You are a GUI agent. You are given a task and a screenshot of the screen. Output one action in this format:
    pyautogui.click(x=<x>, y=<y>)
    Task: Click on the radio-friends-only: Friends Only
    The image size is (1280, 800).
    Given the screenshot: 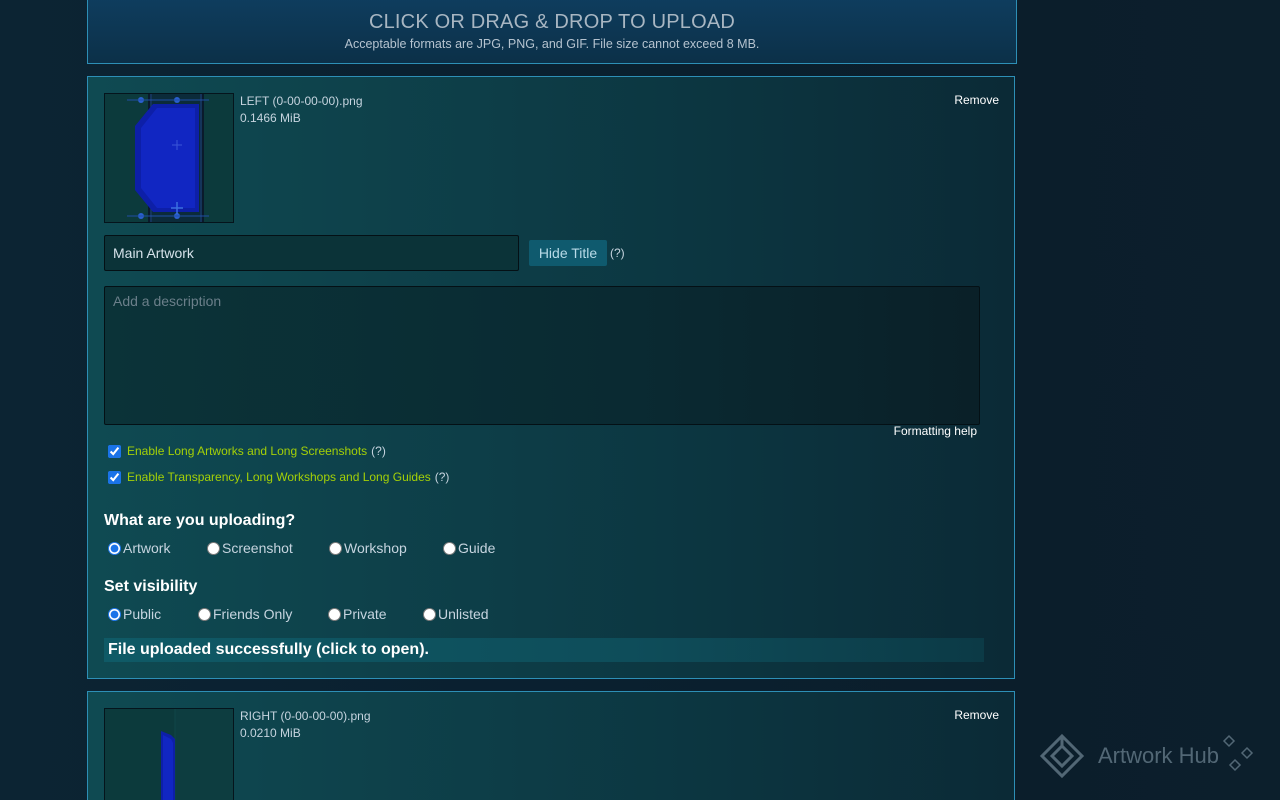 What is the action you would take?
    pyautogui.click(x=245, y=614)
    